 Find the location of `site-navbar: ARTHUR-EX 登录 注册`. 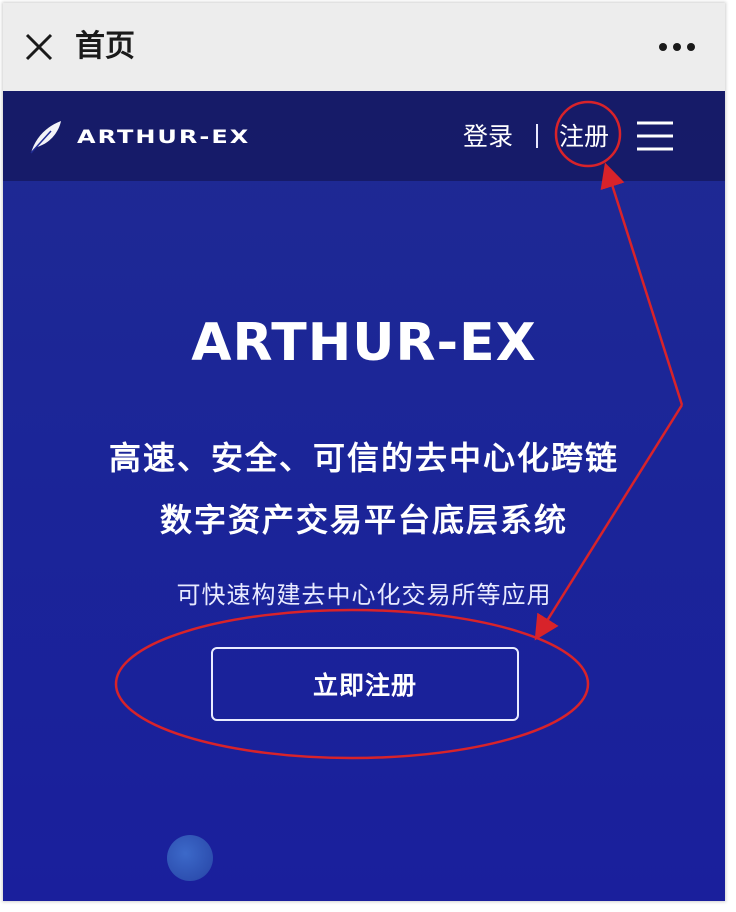

site-navbar: ARTHUR-EX 登录 注册 is located at coordinates (364, 136).